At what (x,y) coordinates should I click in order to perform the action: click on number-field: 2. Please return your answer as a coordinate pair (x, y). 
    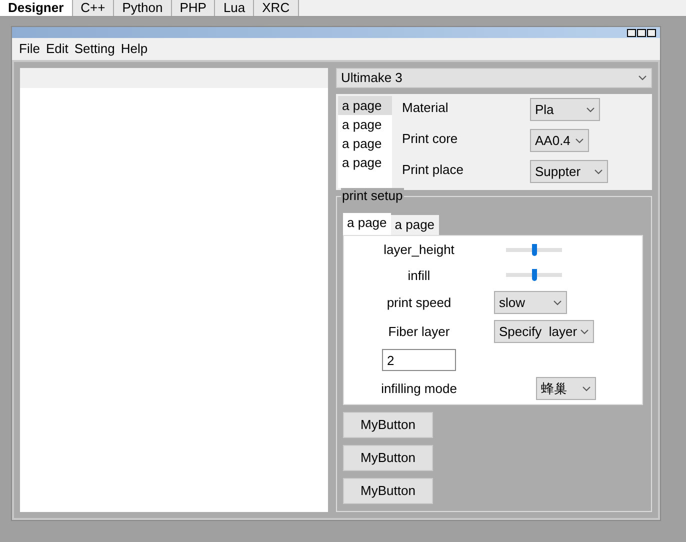
    Looking at the image, I should click on (419, 360).